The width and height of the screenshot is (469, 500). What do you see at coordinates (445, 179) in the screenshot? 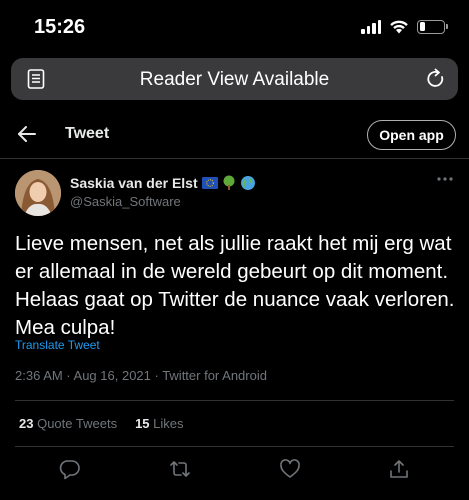
I see `more-options-icon` at bounding box center [445, 179].